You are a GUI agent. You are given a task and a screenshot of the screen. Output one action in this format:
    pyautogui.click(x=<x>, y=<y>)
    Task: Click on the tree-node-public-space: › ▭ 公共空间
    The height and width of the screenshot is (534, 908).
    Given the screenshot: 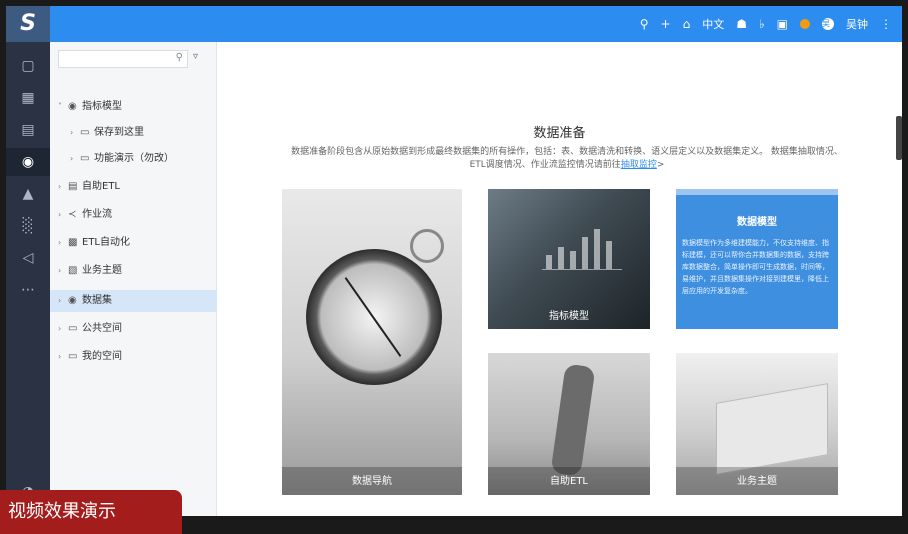 What is the action you would take?
    pyautogui.click(x=137, y=329)
    